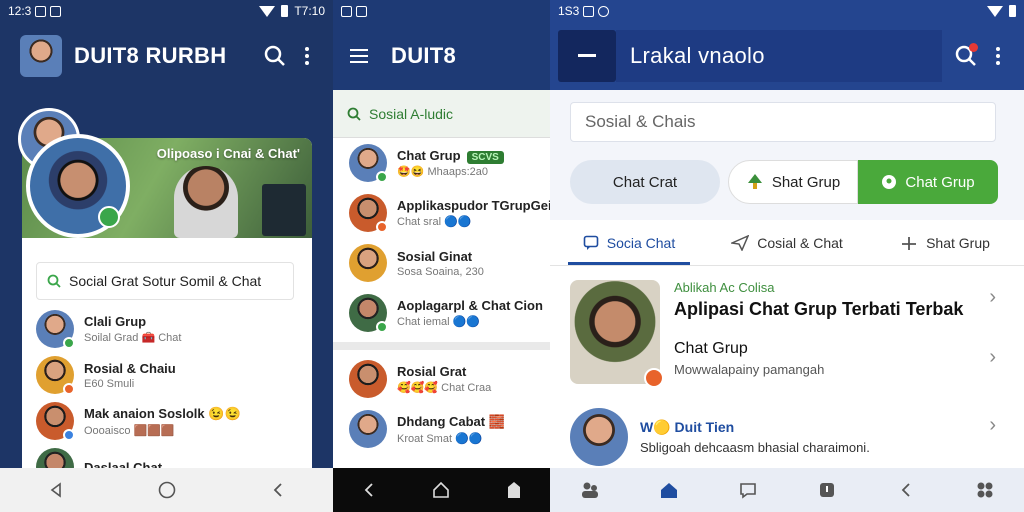 This screenshot has width=1024, height=512. Describe the element at coordinates (424, 55) in the screenshot. I see `app-title: DUIT8` at that location.